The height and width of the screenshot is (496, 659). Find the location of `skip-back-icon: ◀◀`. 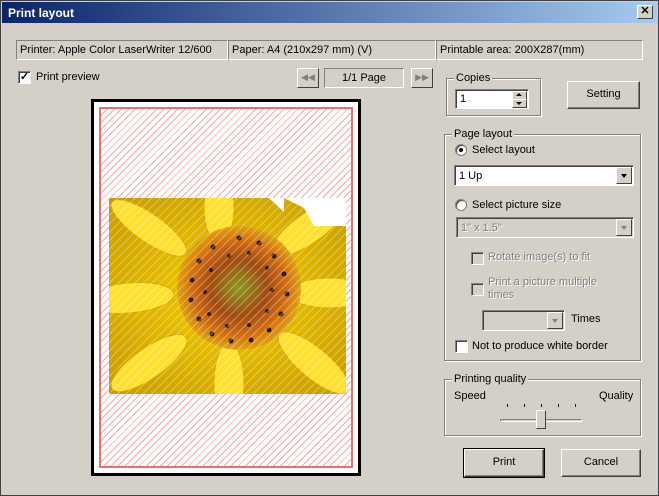

skip-back-icon: ◀◀ is located at coordinates (308, 77).